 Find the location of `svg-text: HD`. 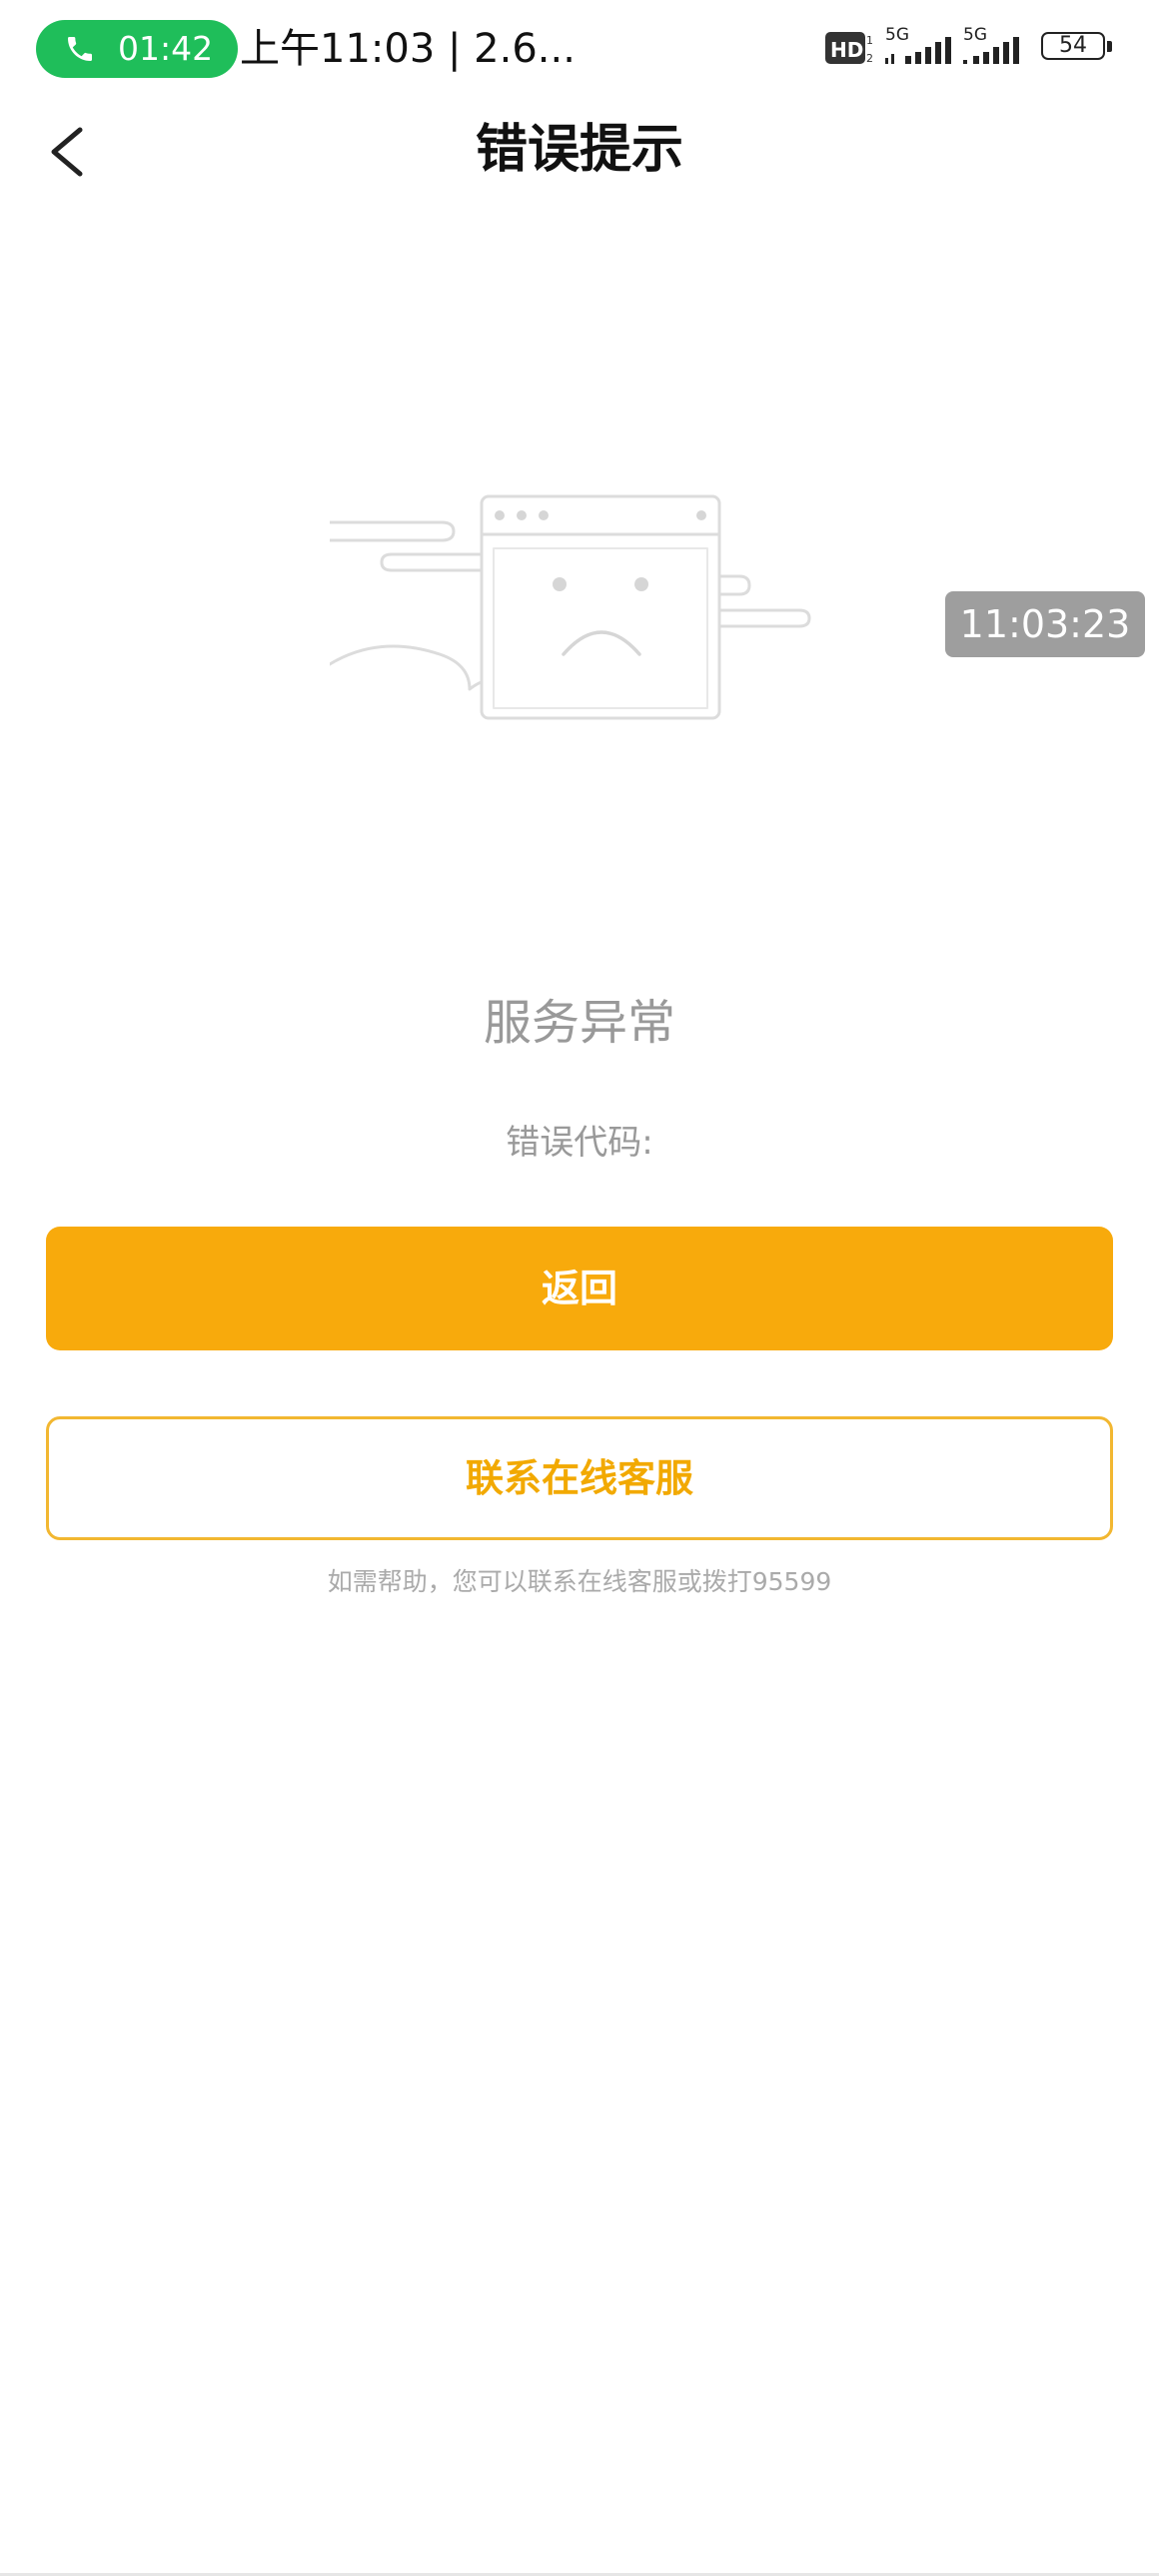

svg-text: HD is located at coordinates (847, 50).